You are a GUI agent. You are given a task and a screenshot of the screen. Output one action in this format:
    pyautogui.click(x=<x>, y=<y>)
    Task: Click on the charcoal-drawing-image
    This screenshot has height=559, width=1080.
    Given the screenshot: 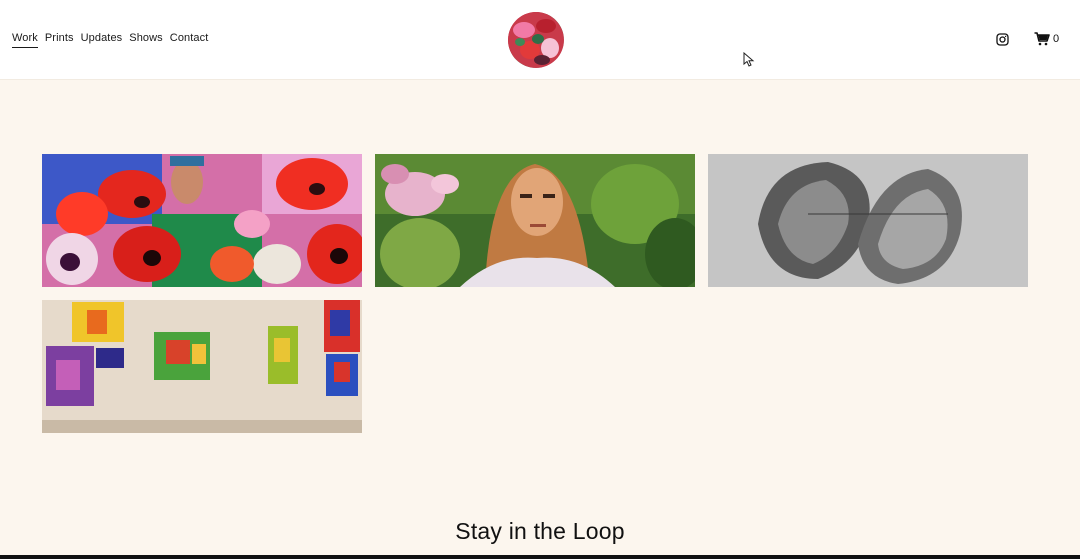 What is the action you would take?
    pyautogui.click(x=868, y=220)
    